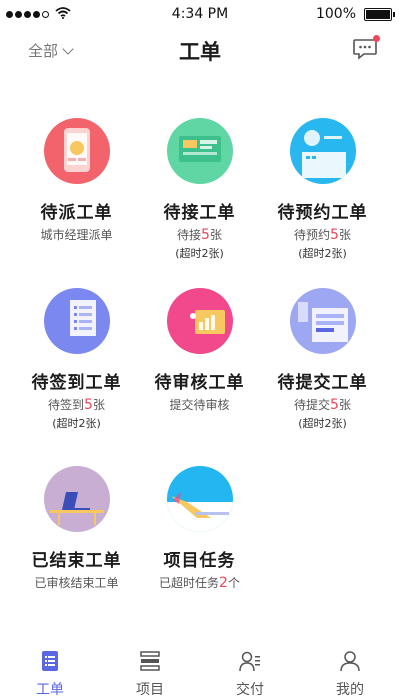 This screenshot has width=400, height=700. What do you see at coordinates (150, 661) in the screenshot?
I see `project-icon` at bounding box center [150, 661].